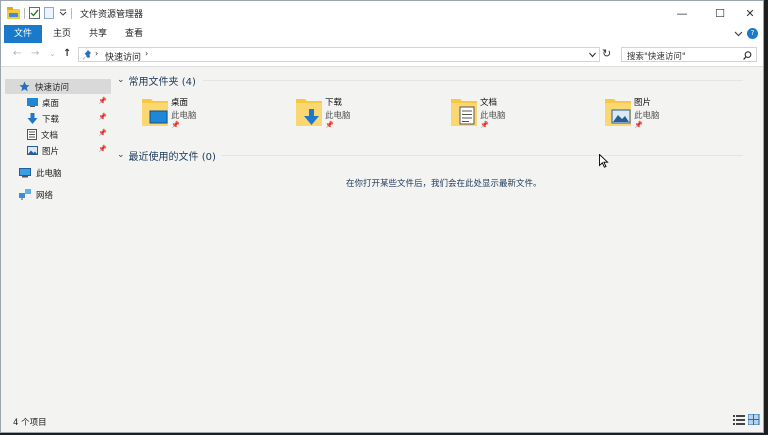  I want to click on folder-name: 图片, so click(643, 103).